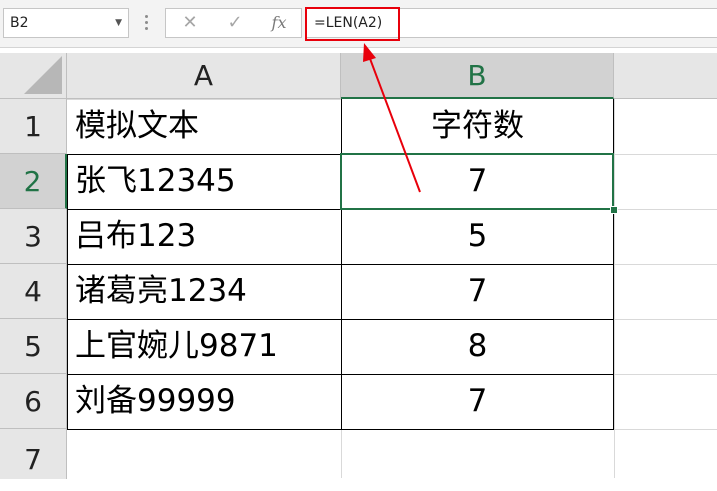 The height and width of the screenshot is (491, 717). I want to click on column-header-a: A, so click(204, 76).